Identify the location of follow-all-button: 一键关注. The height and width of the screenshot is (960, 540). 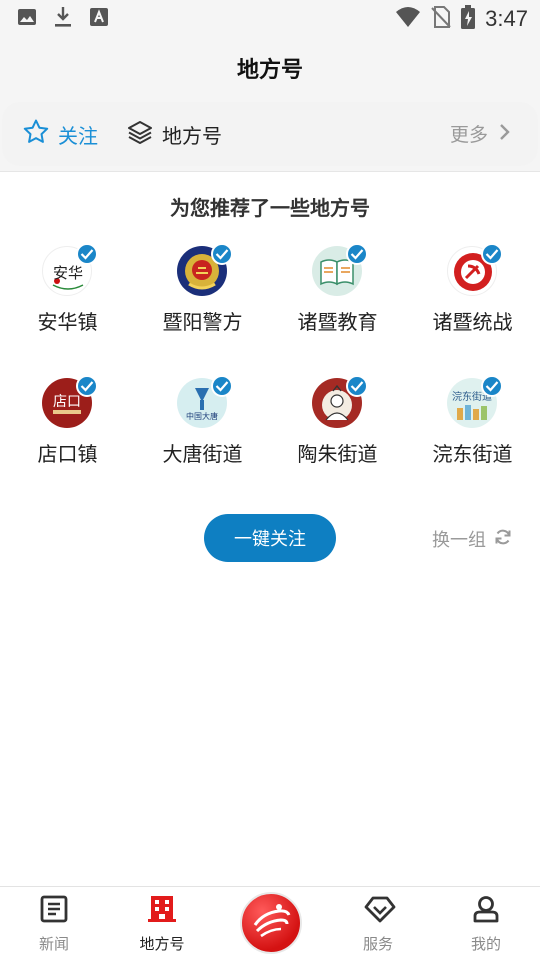
(270, 538).